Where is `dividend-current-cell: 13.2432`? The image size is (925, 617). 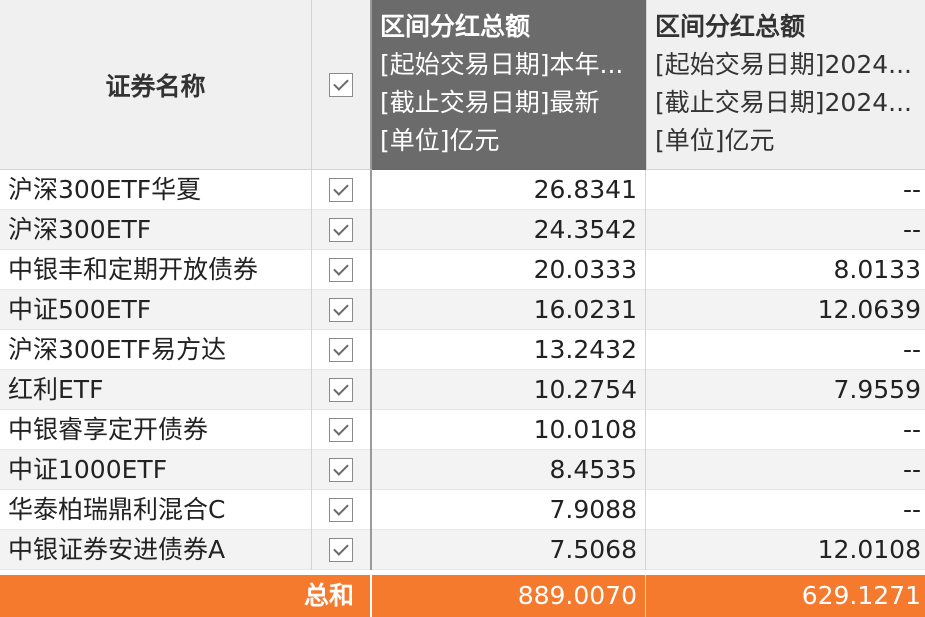 dividend-current-cell: 13.2432 is located at coordinates (509, 350).